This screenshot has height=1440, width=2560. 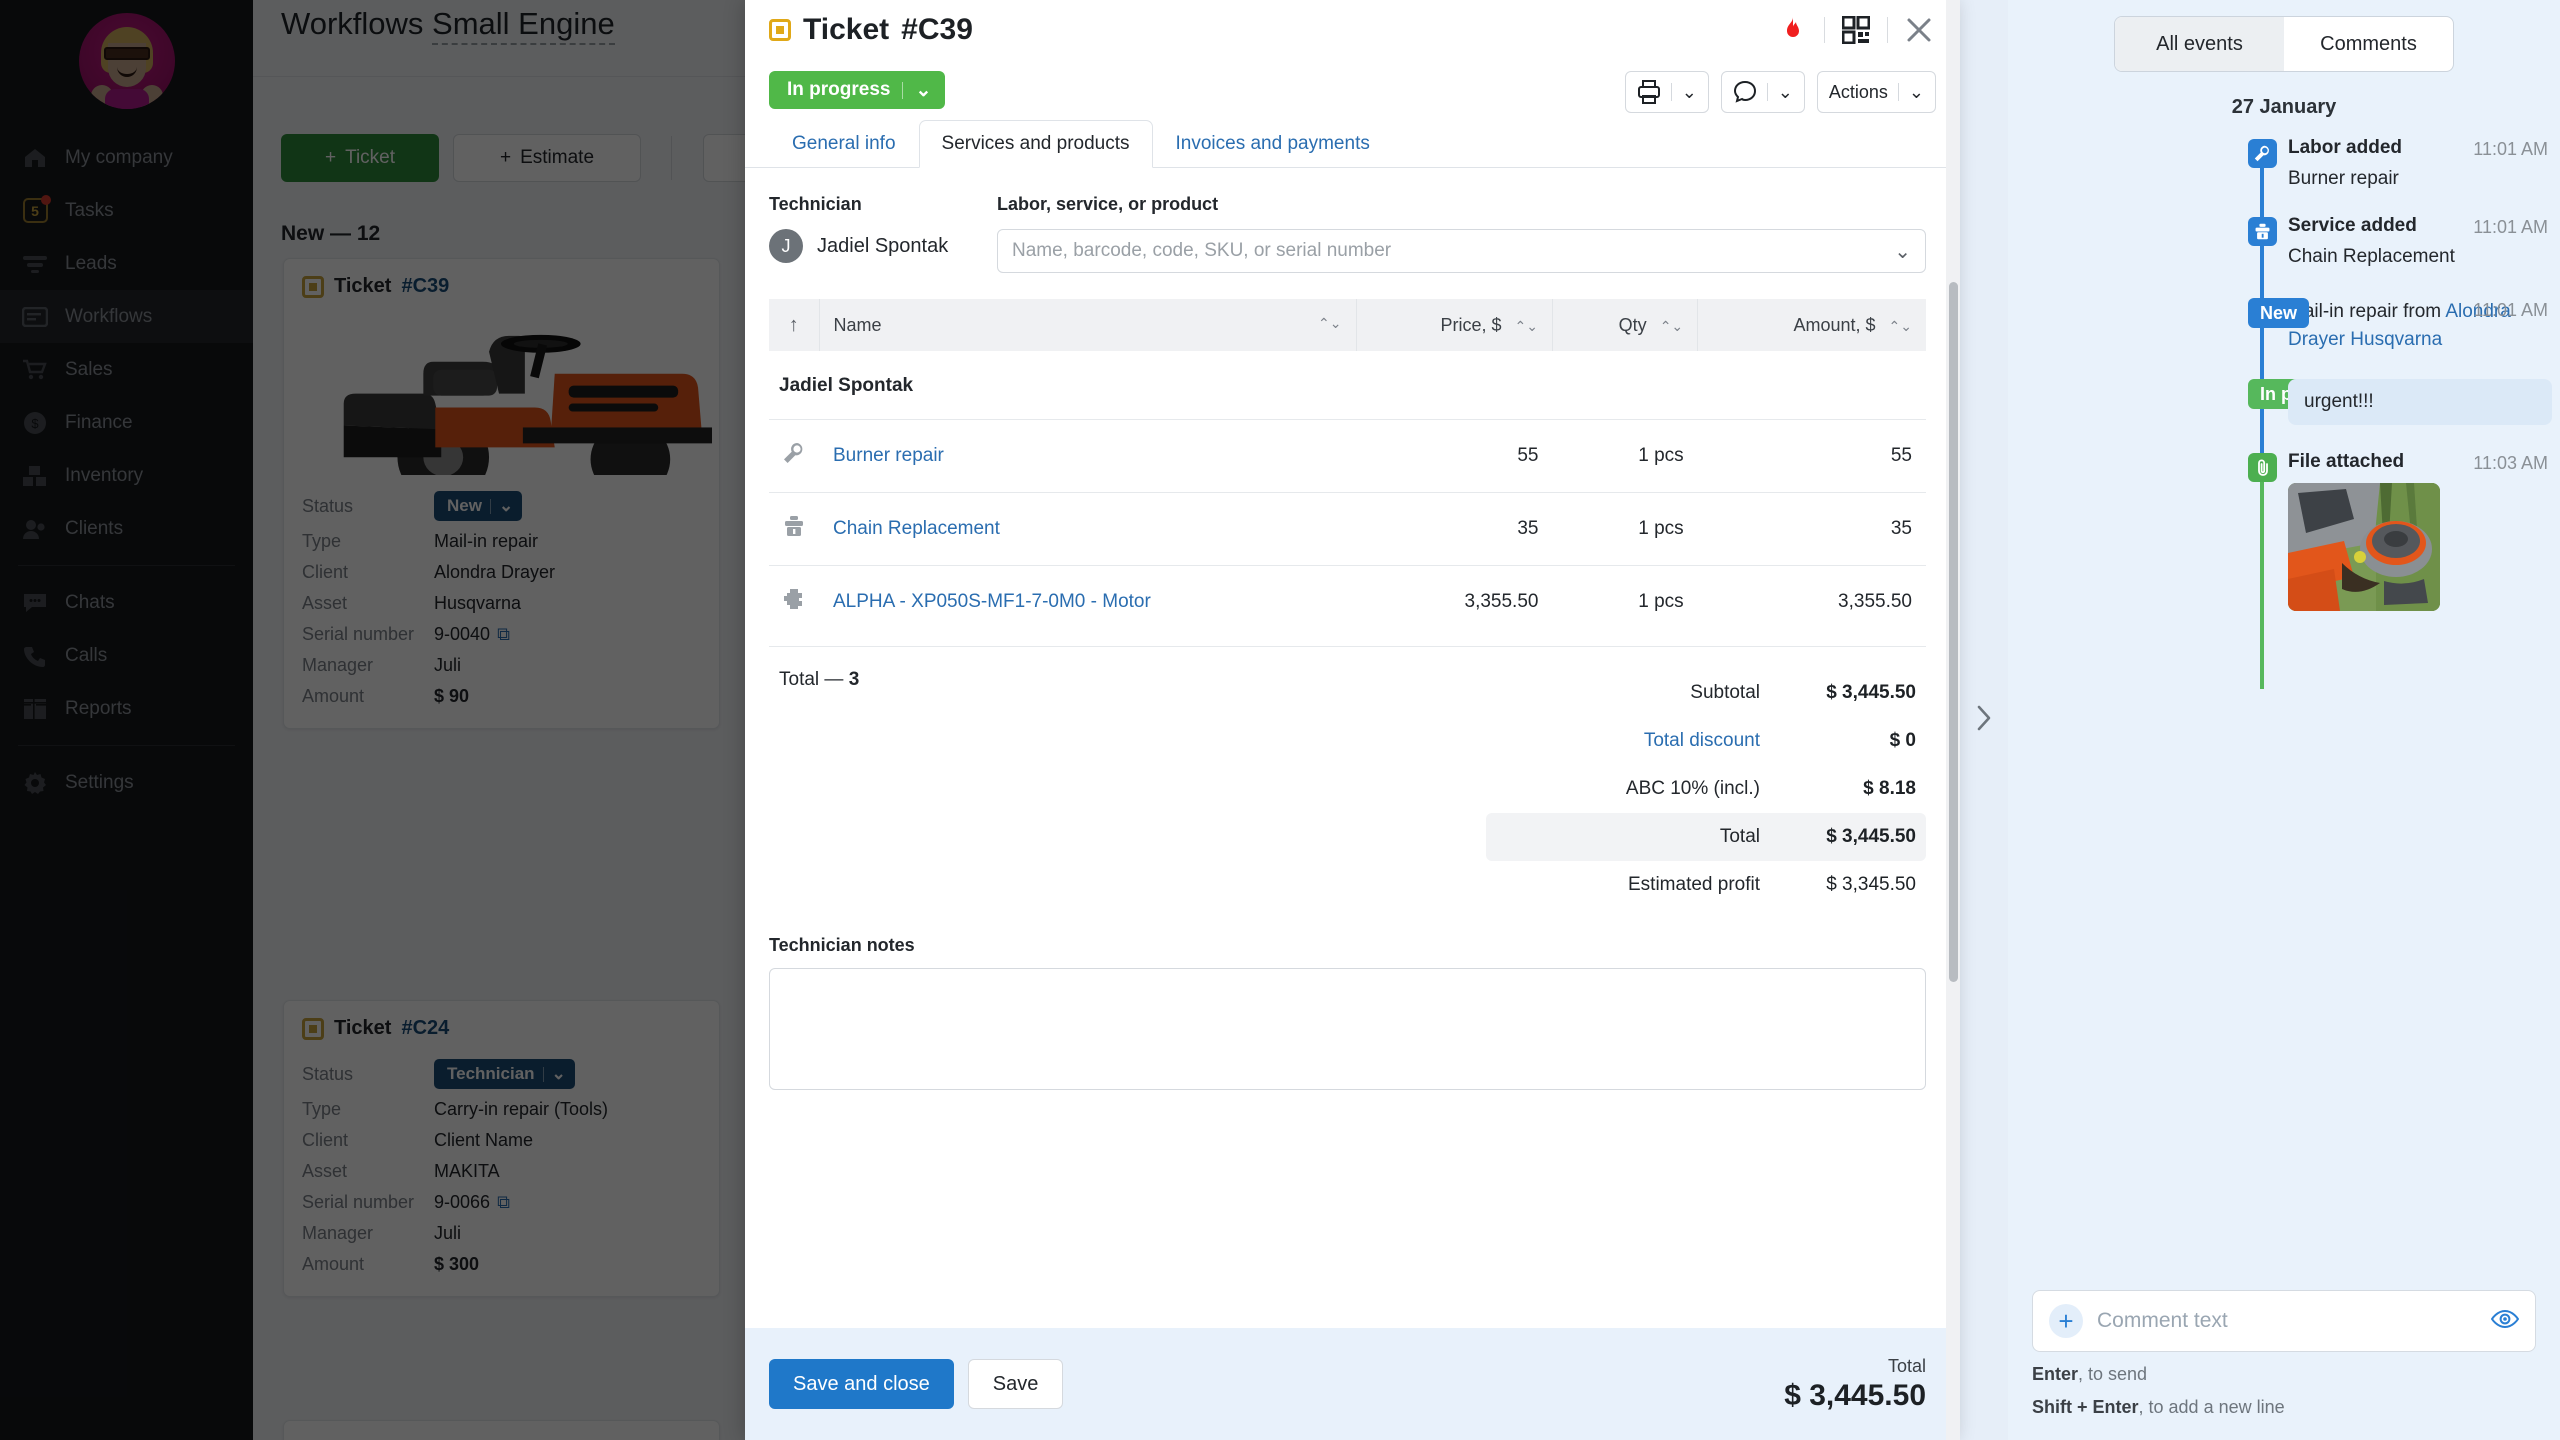 What do you see at coordinates (883, 246) in the screenshot?
I see `technician-value: J Jadiel Spontak` at bounding box center [883, 246].